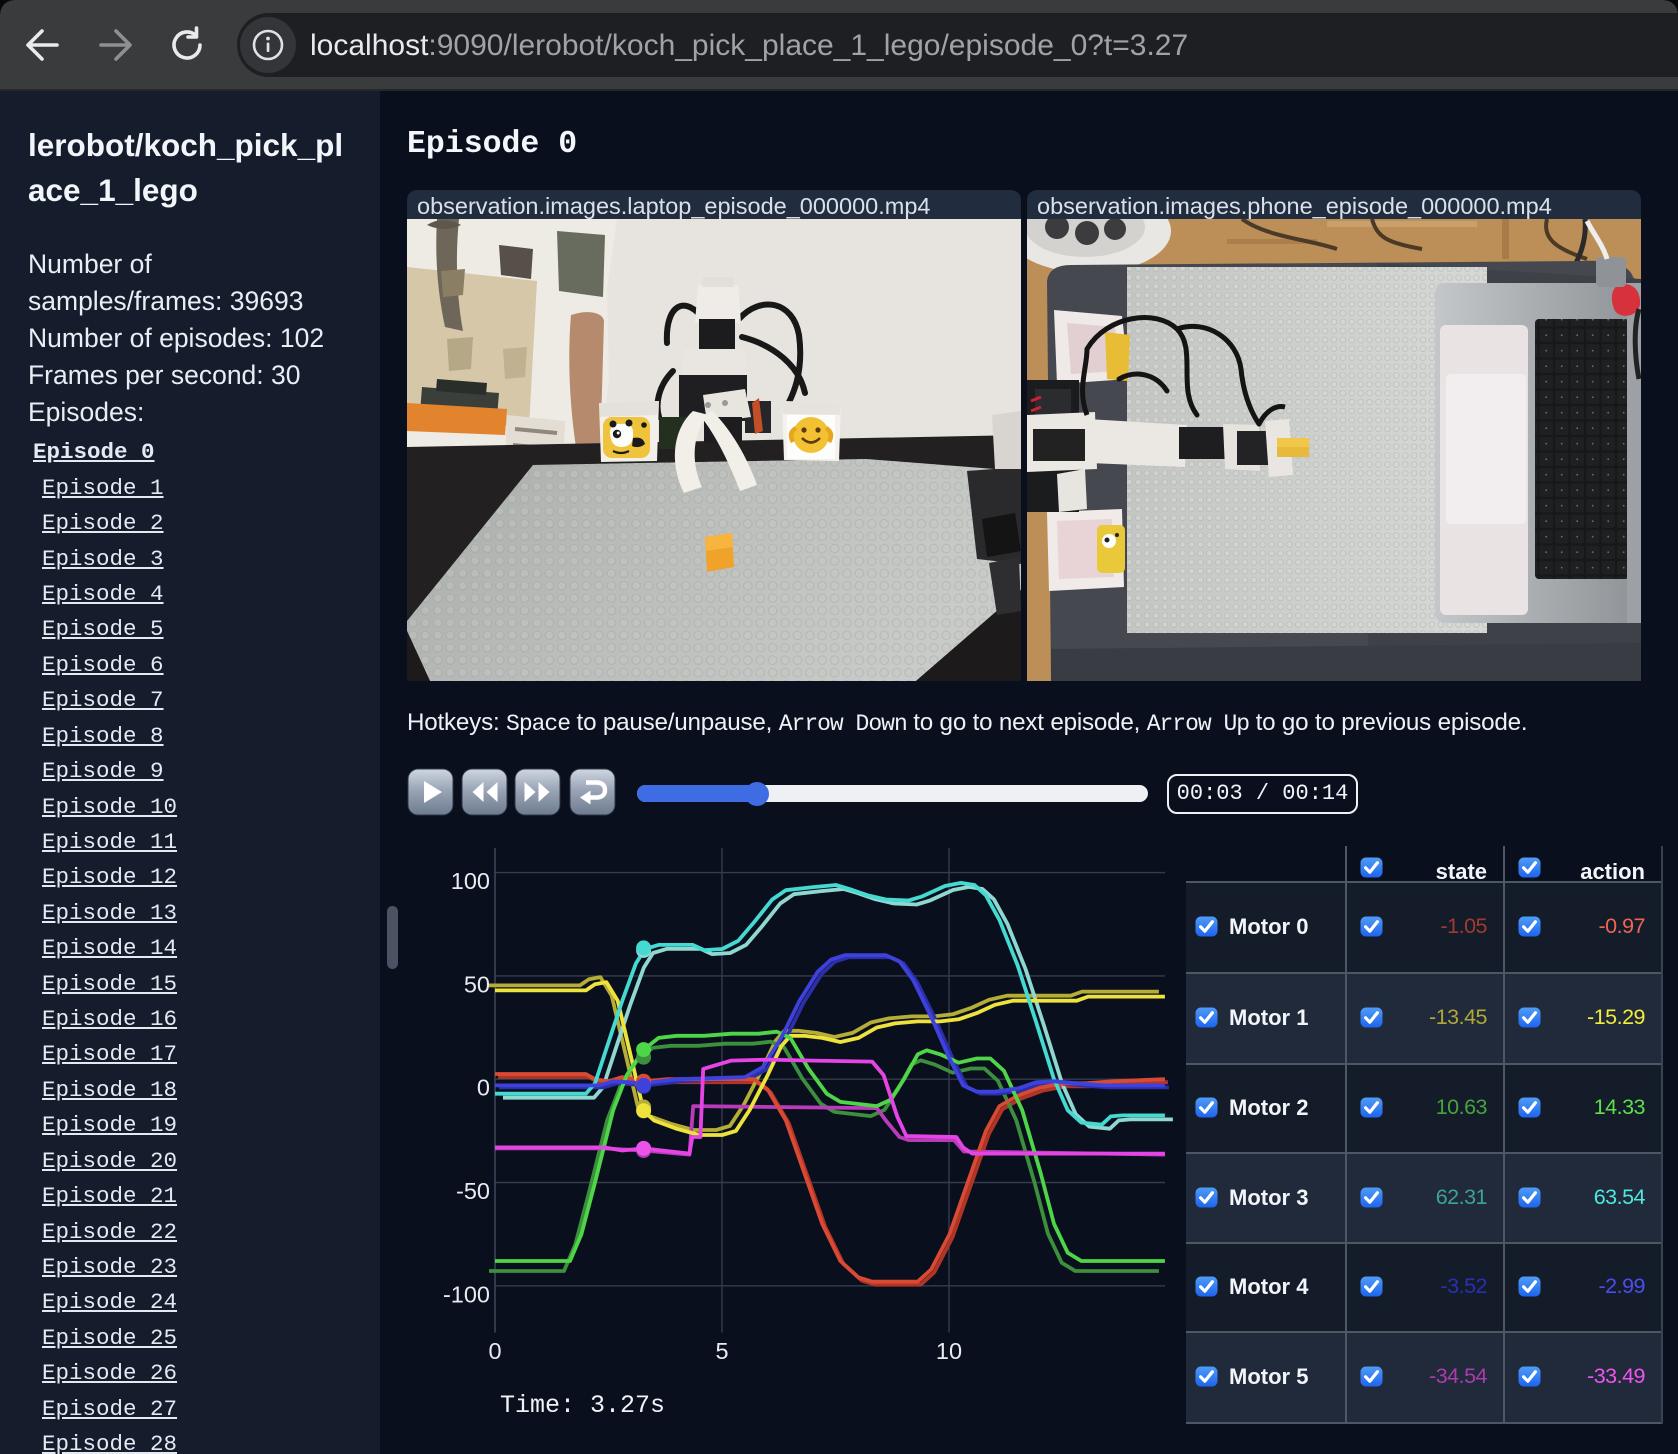 The width and height of the screenshot is (1678, 1454). I want to click on svg-text: Time: 3.27s, so click(582, 1405).